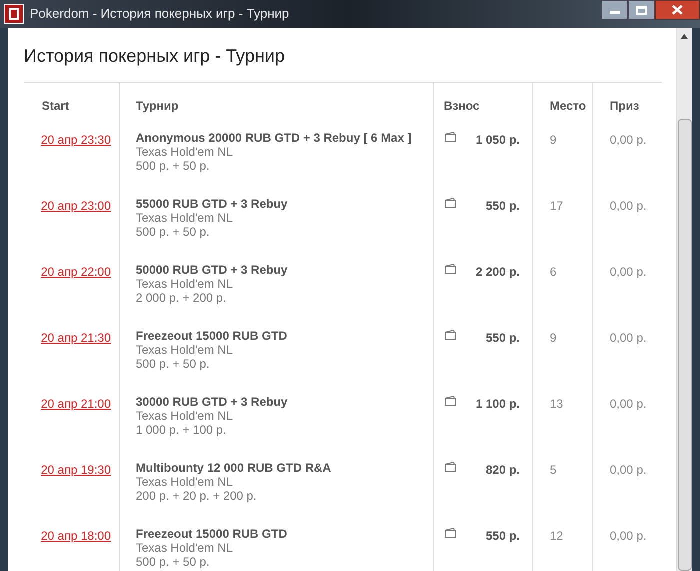 Image resolution: width=700 pixels, height=571 pixels. What do you see at coordinates (684, 36) in the screenshot?
I see `scroll-up-icon` at bounding box center [684, 36].